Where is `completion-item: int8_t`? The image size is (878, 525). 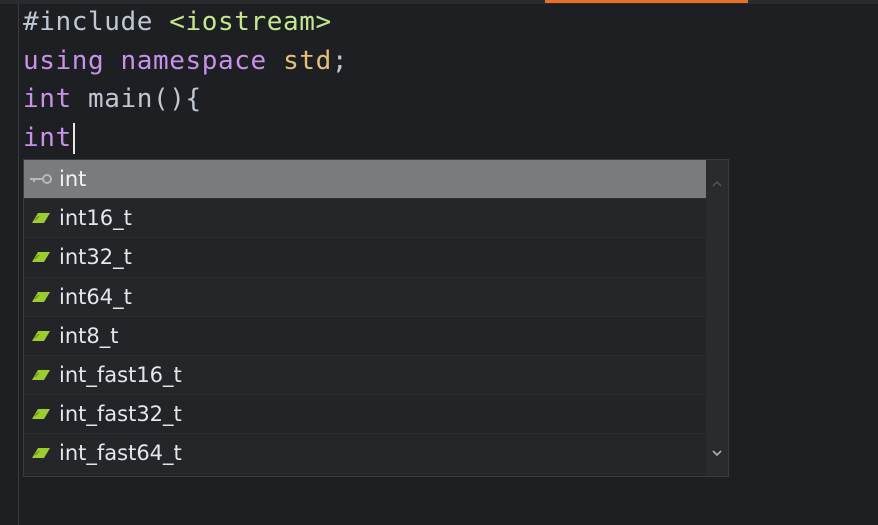 completion-item: int8_t is located at coordinates (366, 336).